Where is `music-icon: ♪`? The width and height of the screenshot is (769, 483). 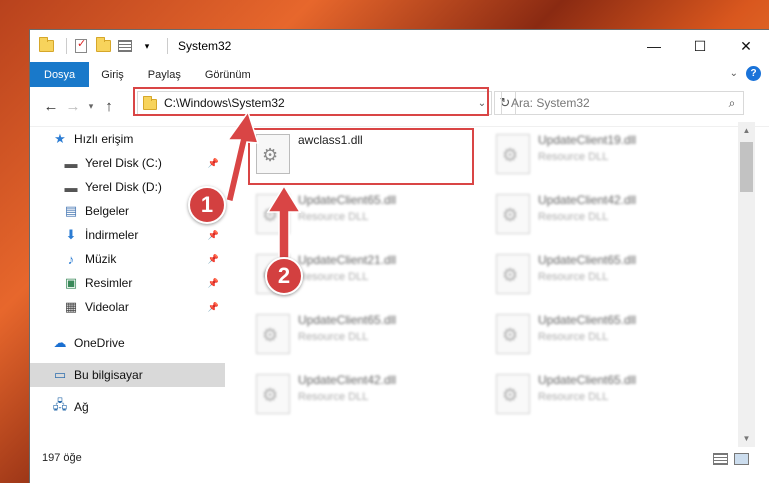
music-icon: ♪ is located at coordinates (71, 259).